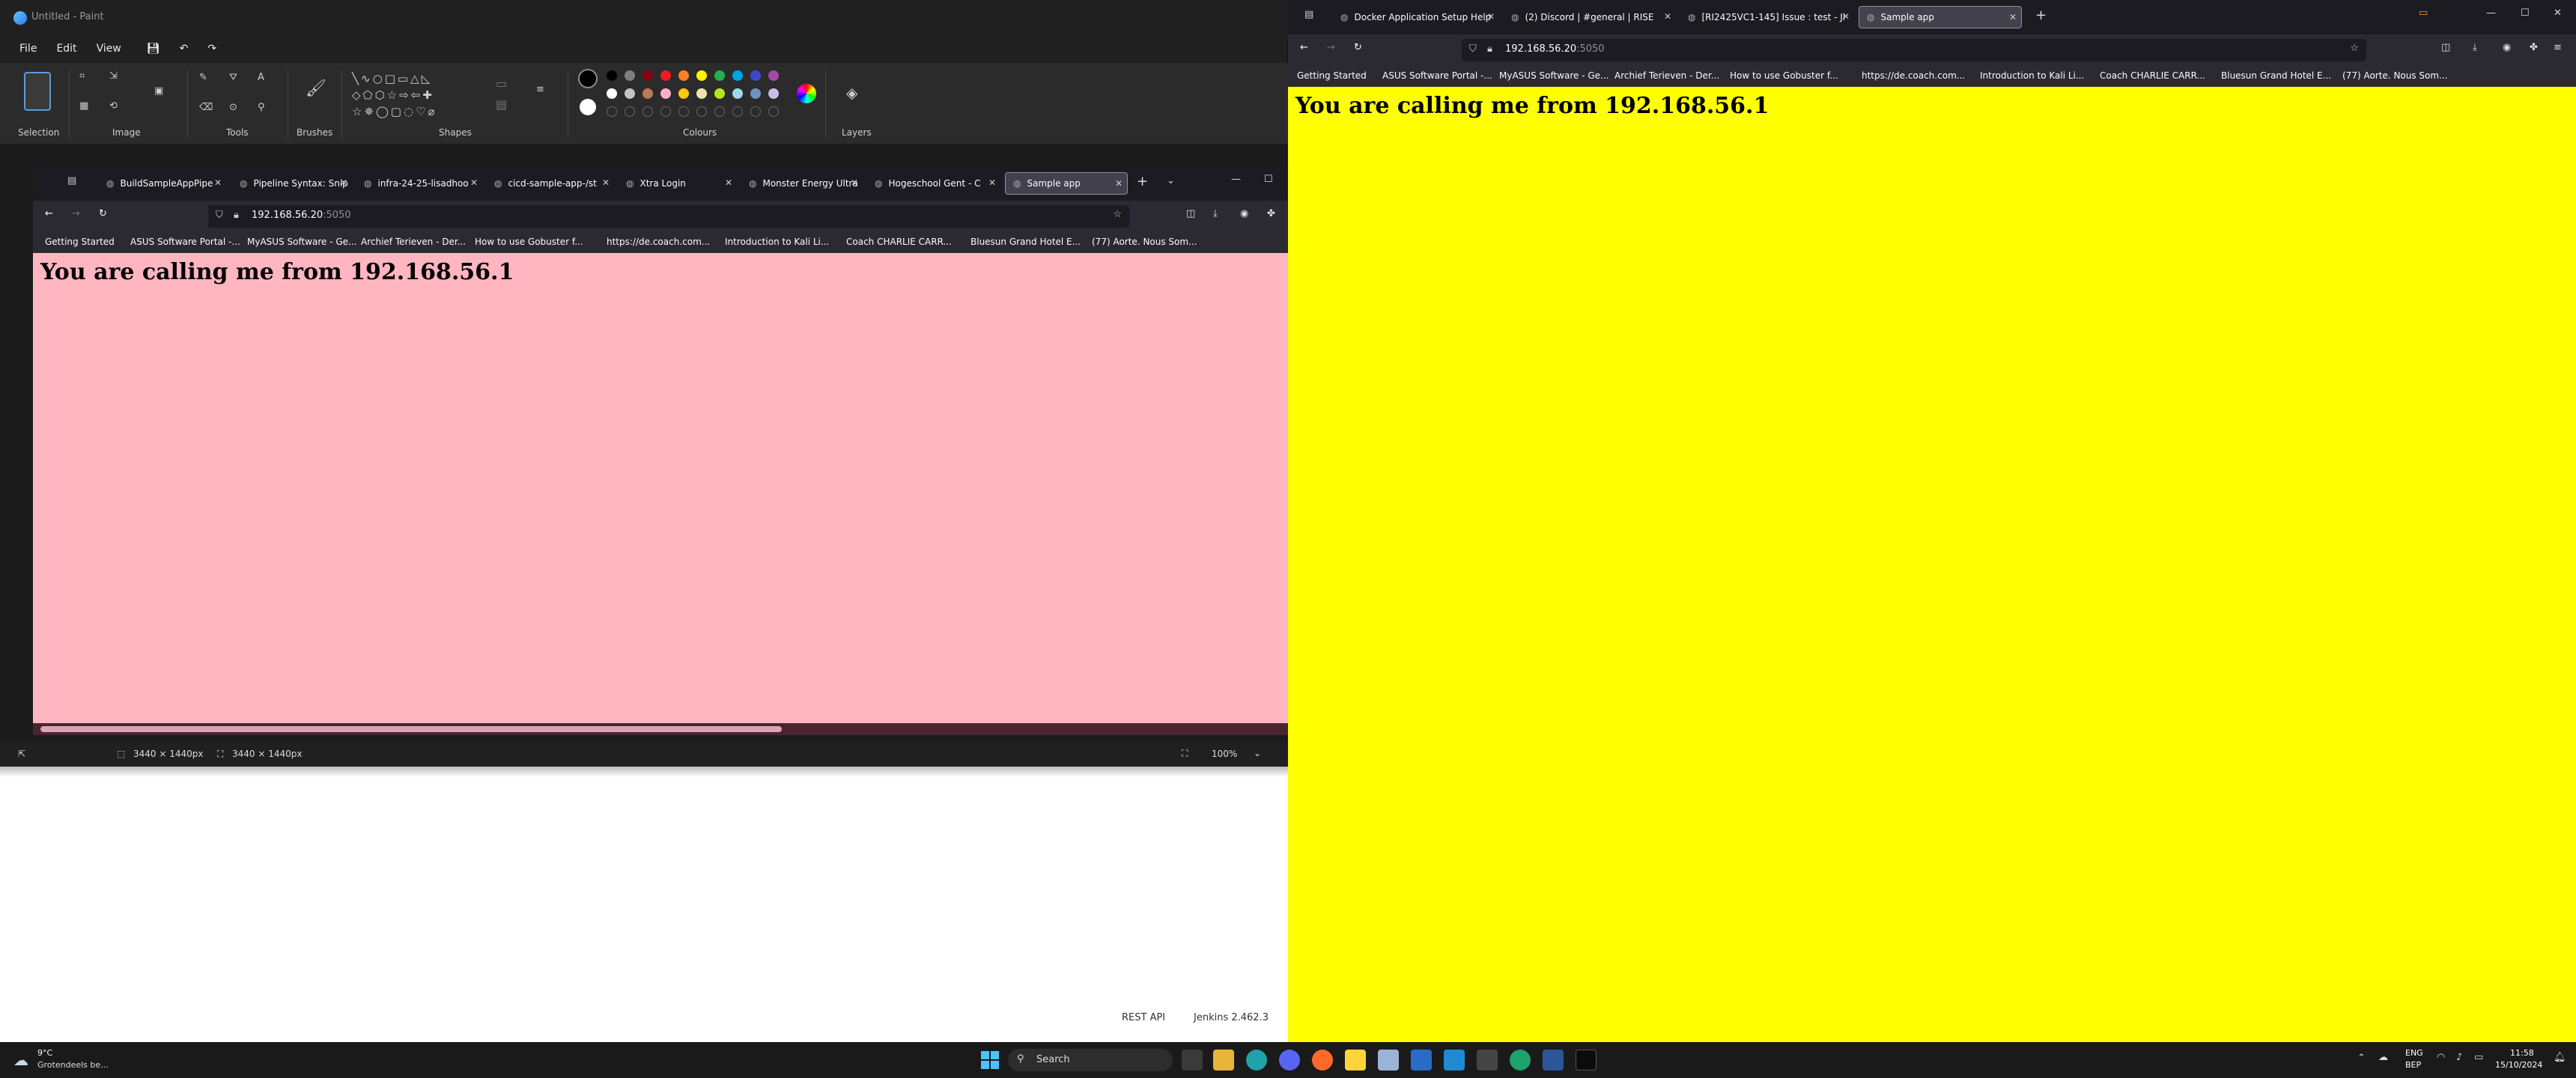  Describe the element at coordinates (237, 80) in the screenshot. I see `fill-icon: ⛛` at that location.